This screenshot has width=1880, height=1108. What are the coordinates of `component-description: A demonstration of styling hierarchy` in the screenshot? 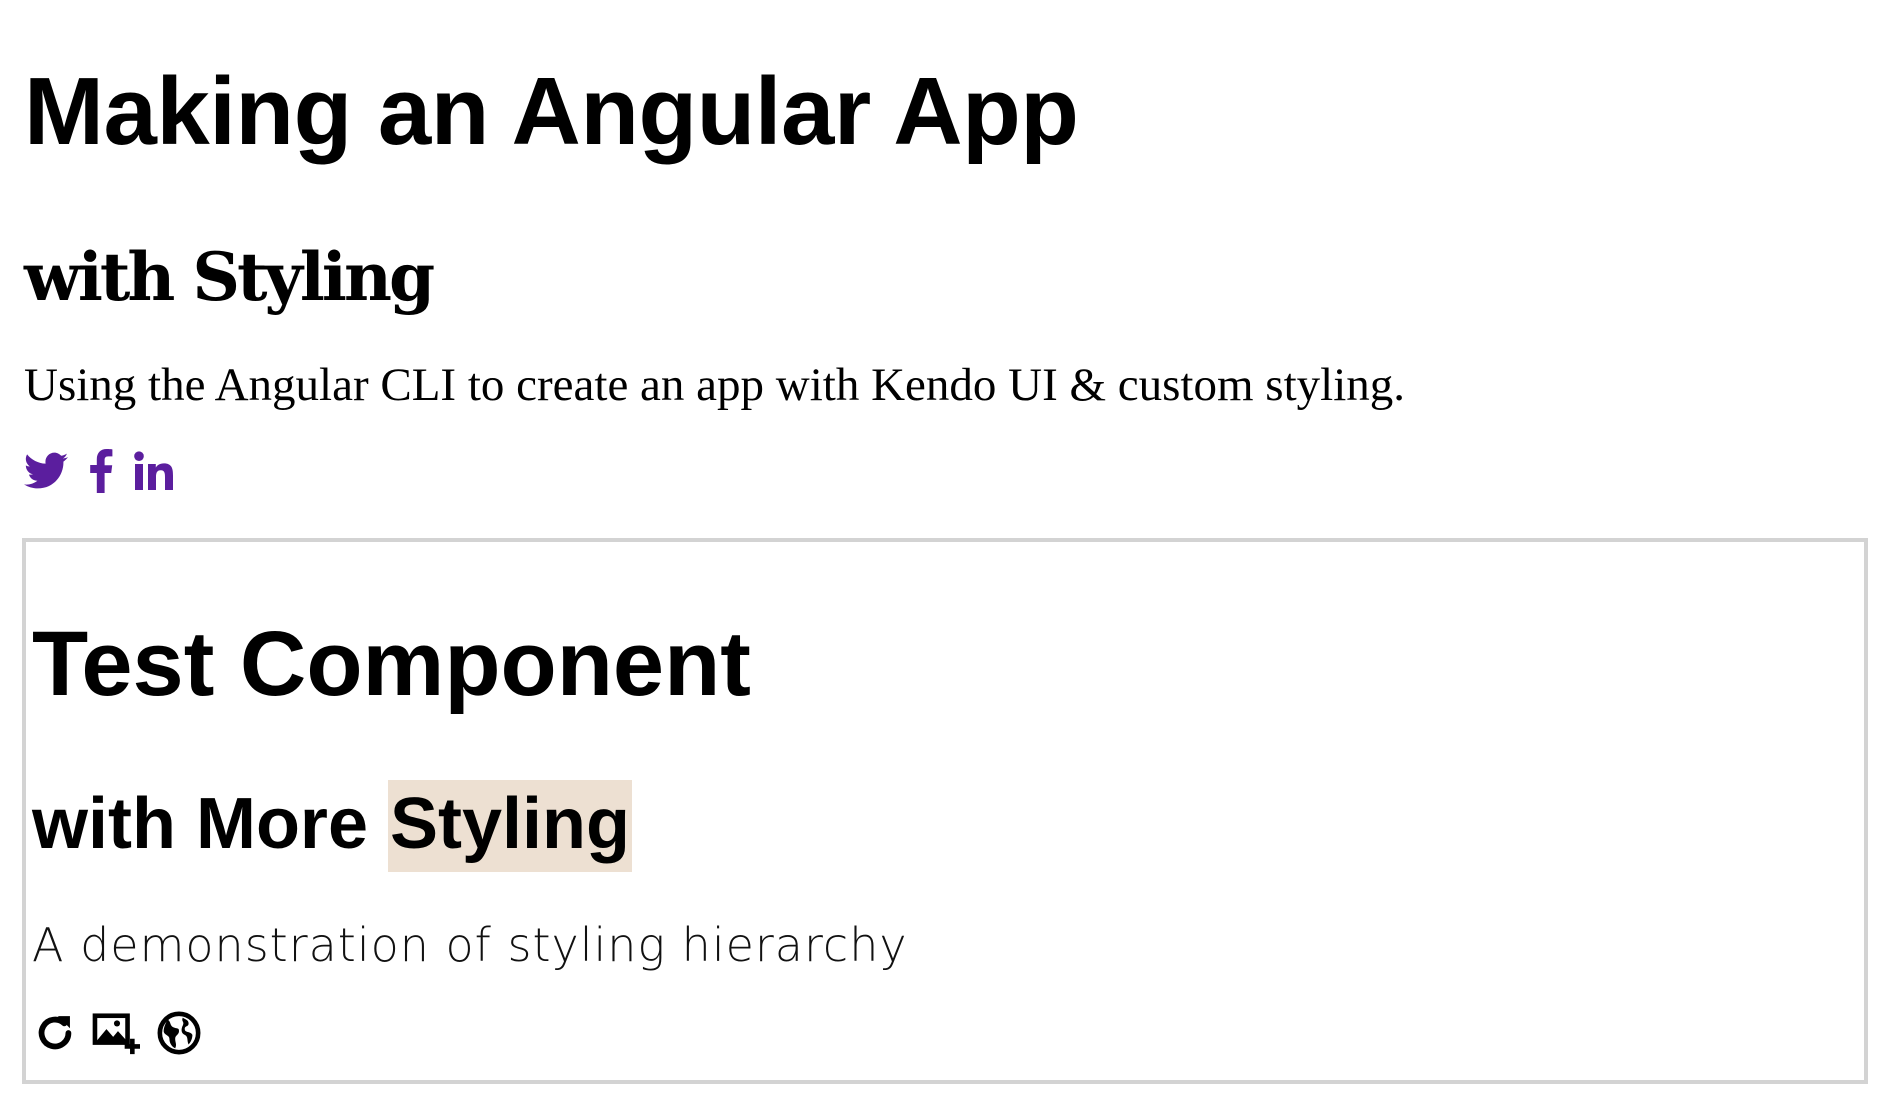 It's located at (470, 945).